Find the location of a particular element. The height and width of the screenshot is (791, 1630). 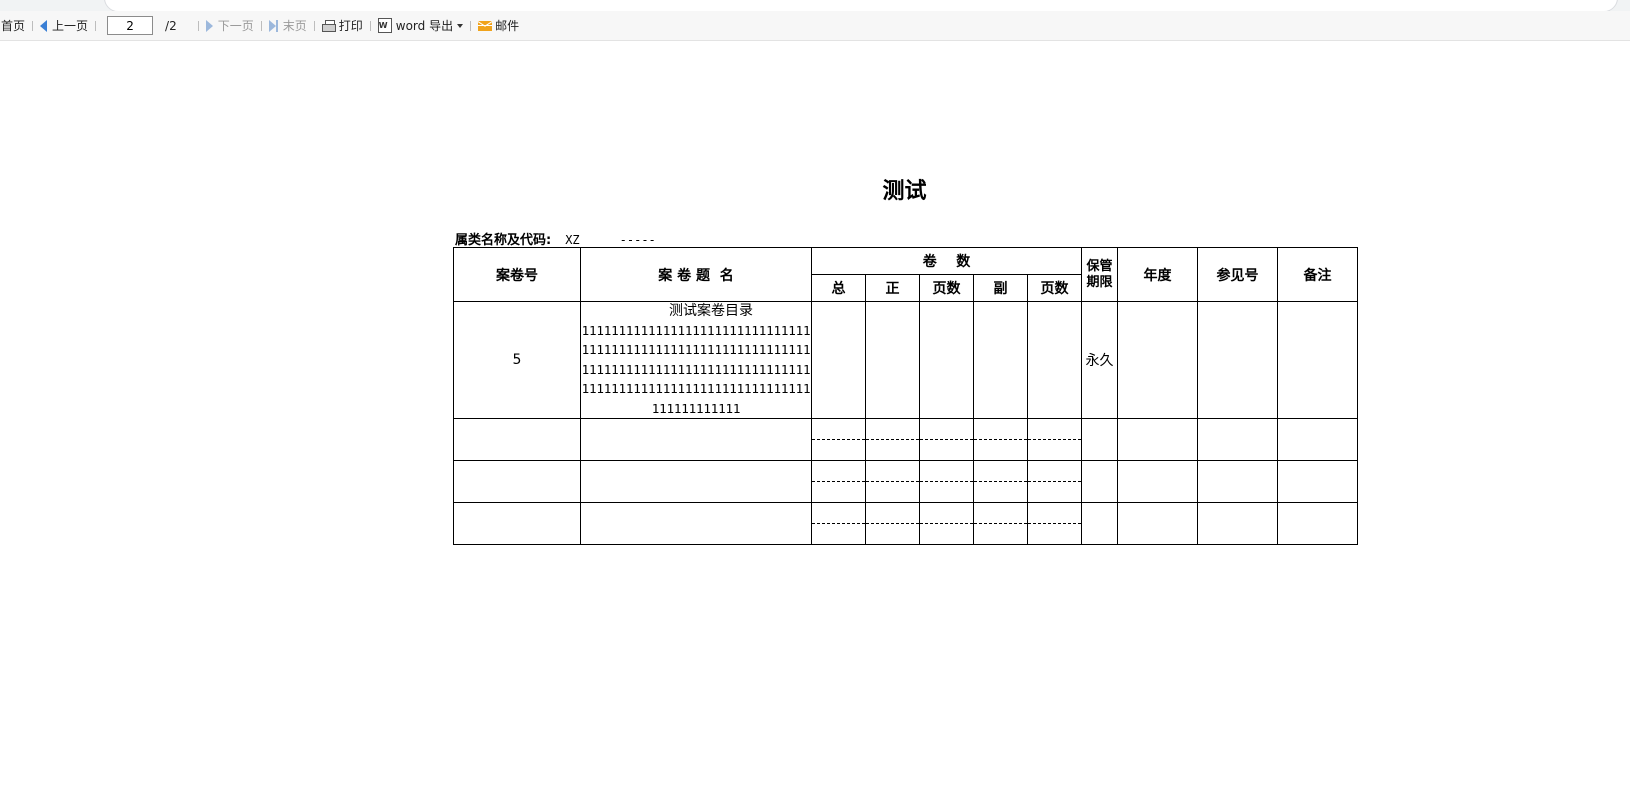

header-reference: 参见号 is located at coordinates (1237, 274).